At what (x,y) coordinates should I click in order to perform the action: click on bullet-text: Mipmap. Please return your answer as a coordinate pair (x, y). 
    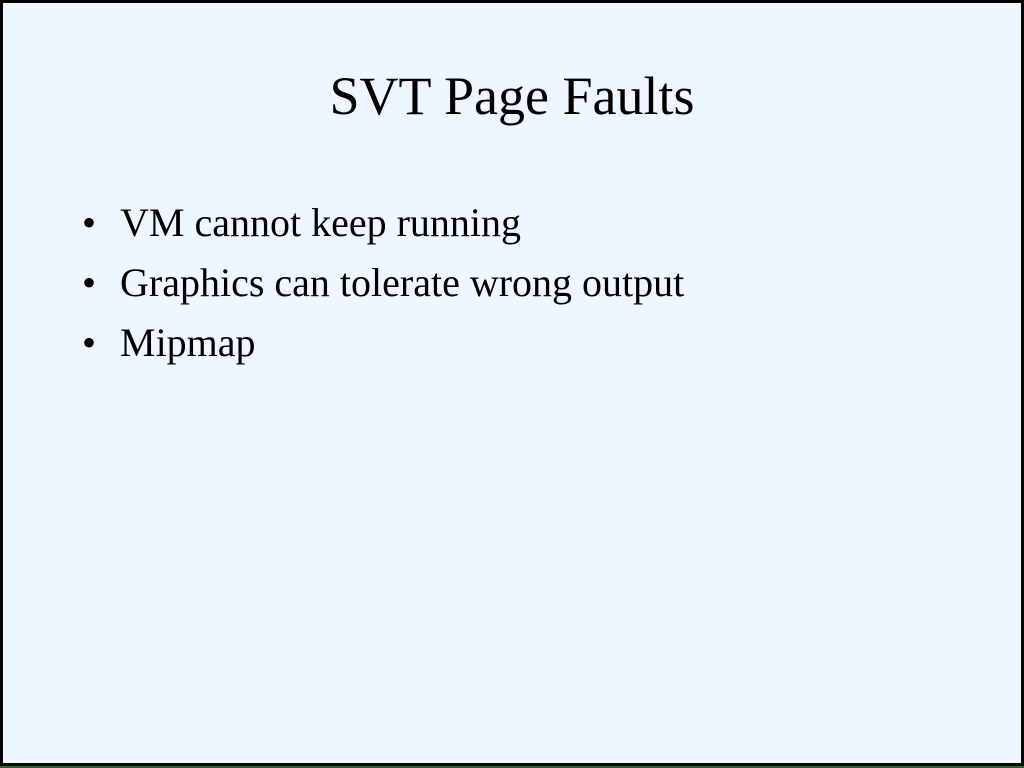
    Looking at the image, I should click on (188, 342).